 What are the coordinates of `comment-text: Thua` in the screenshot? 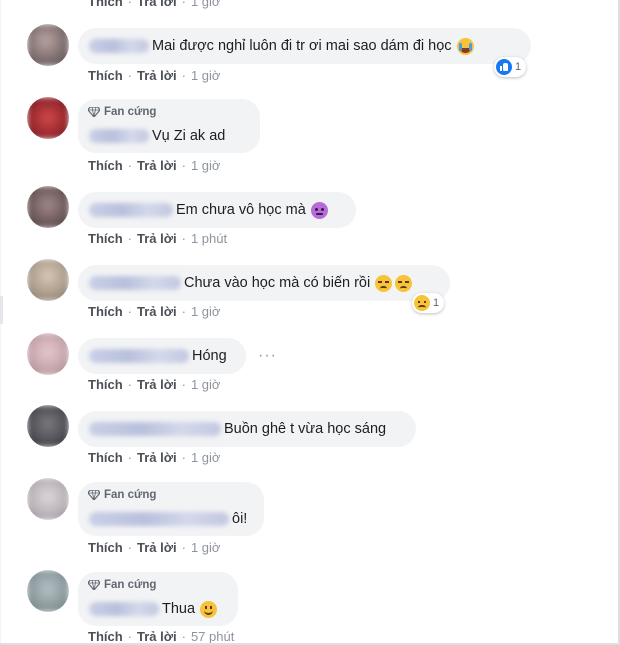 It's located at (179, 609).